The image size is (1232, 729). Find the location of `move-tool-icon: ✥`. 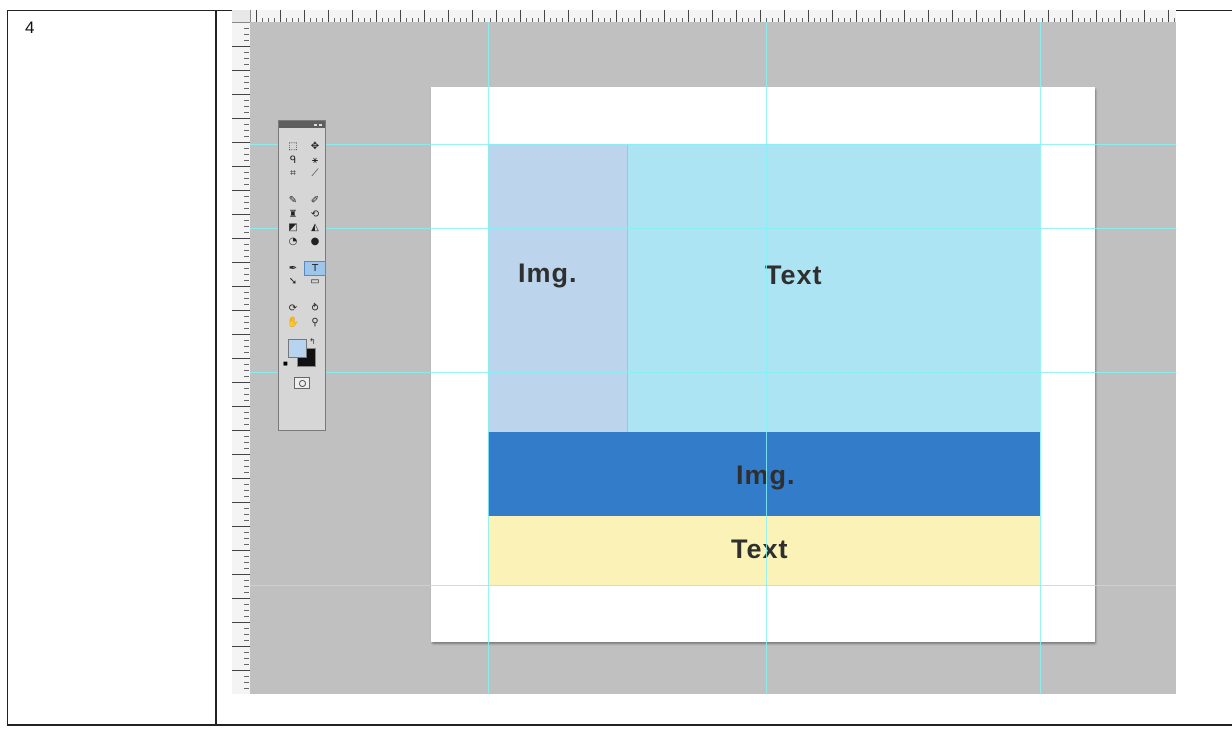

move-tool-icon: ✥ is located at coordinates (315, 147).